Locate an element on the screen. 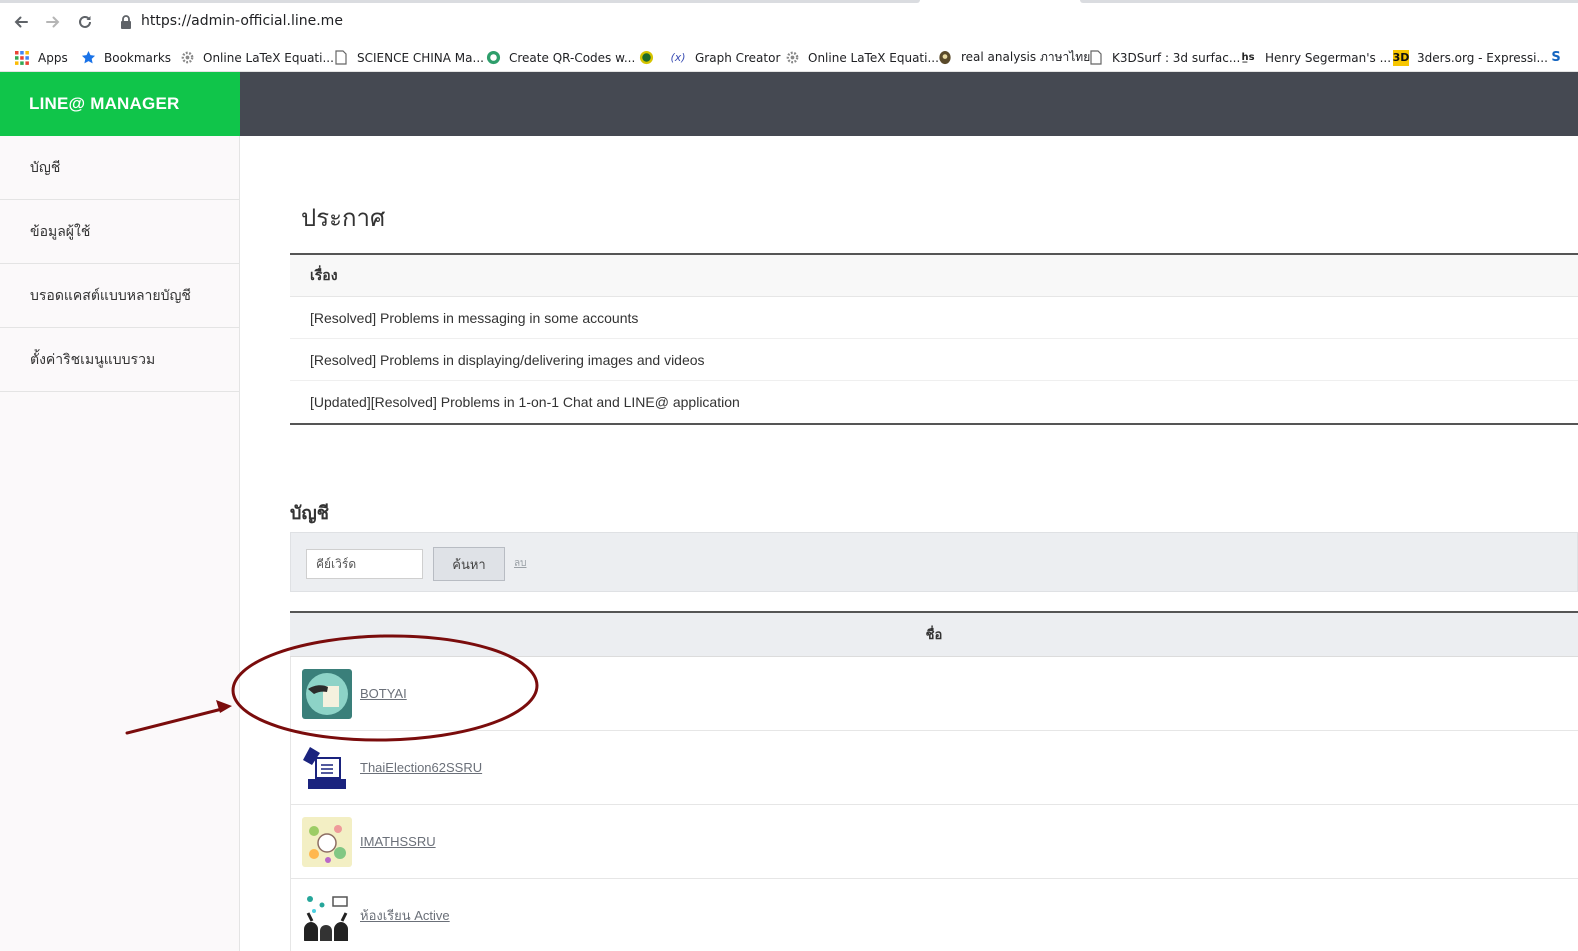  qr-favicon-icon is located at coordinates (493, 58).